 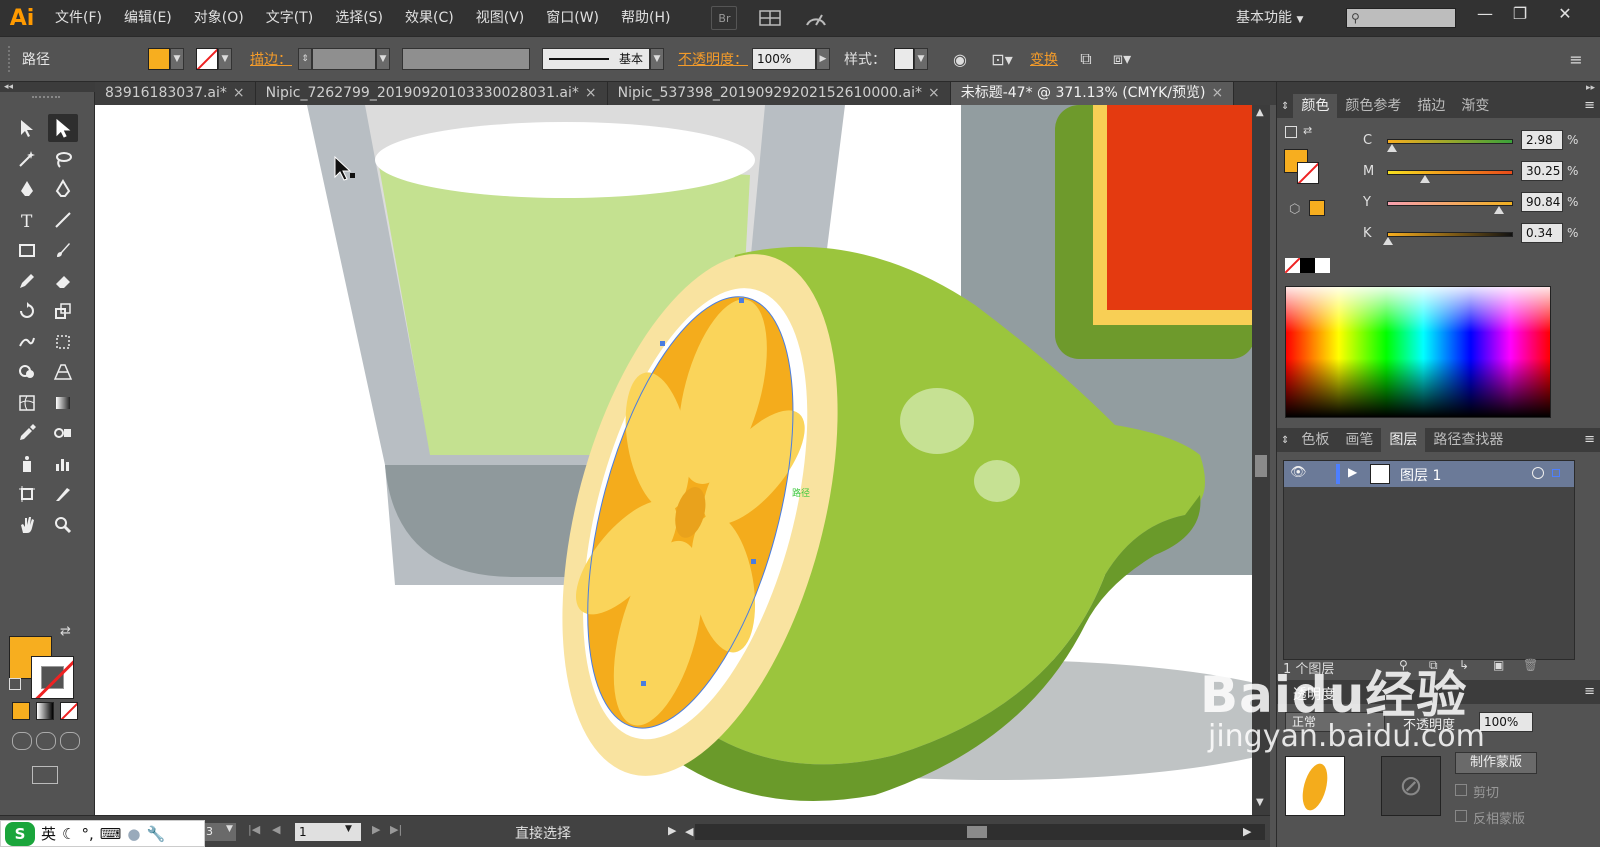 I want to click on control-bar-grip, so click(x=10, y=59).